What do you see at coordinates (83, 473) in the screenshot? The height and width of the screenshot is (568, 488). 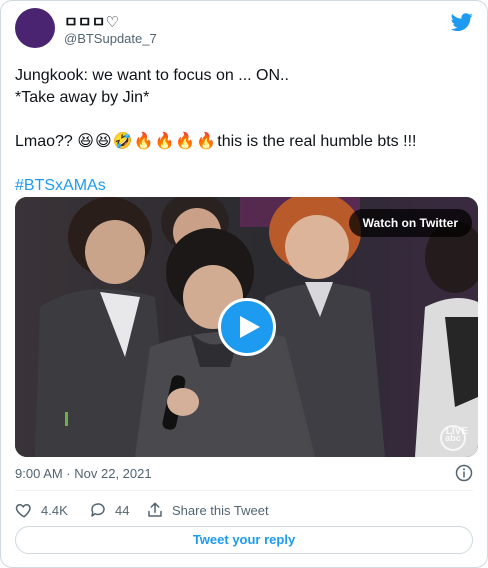 I see `tweet-timestamp: 9:00 AM · Nov 22, 2021` at bounding box center [83, 473].